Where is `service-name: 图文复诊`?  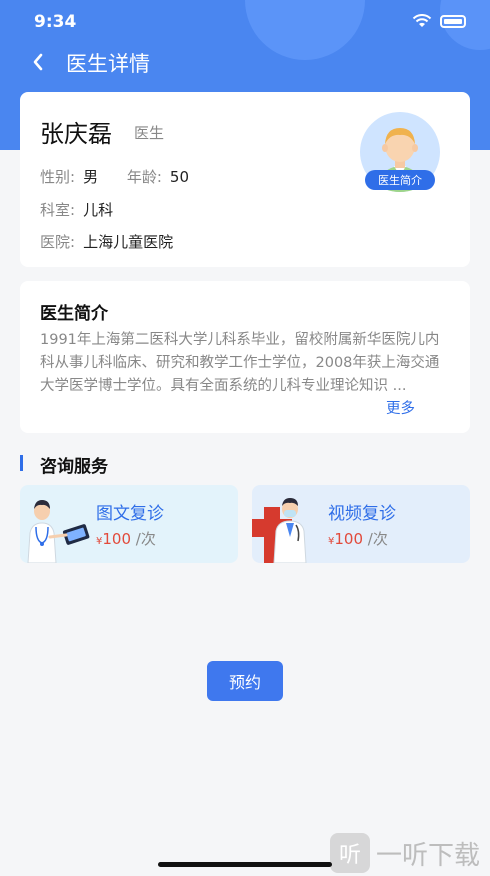 service-name: 图文复诊 is located at coordinates (130, 514).